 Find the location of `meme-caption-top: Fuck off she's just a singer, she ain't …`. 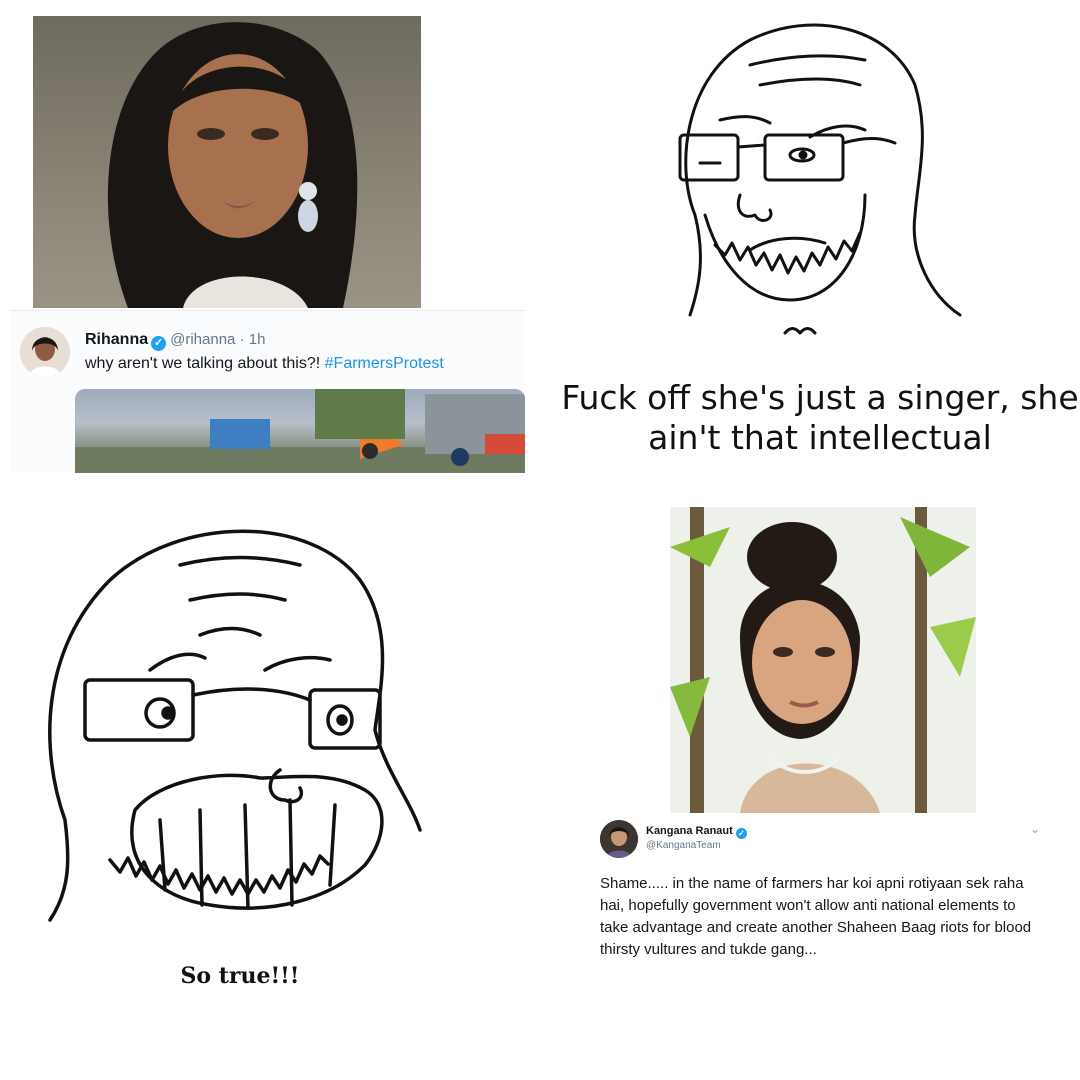

meme-caption-top: Fuck off she's just a singer, she ain't … is located at coordinates (820, 417).